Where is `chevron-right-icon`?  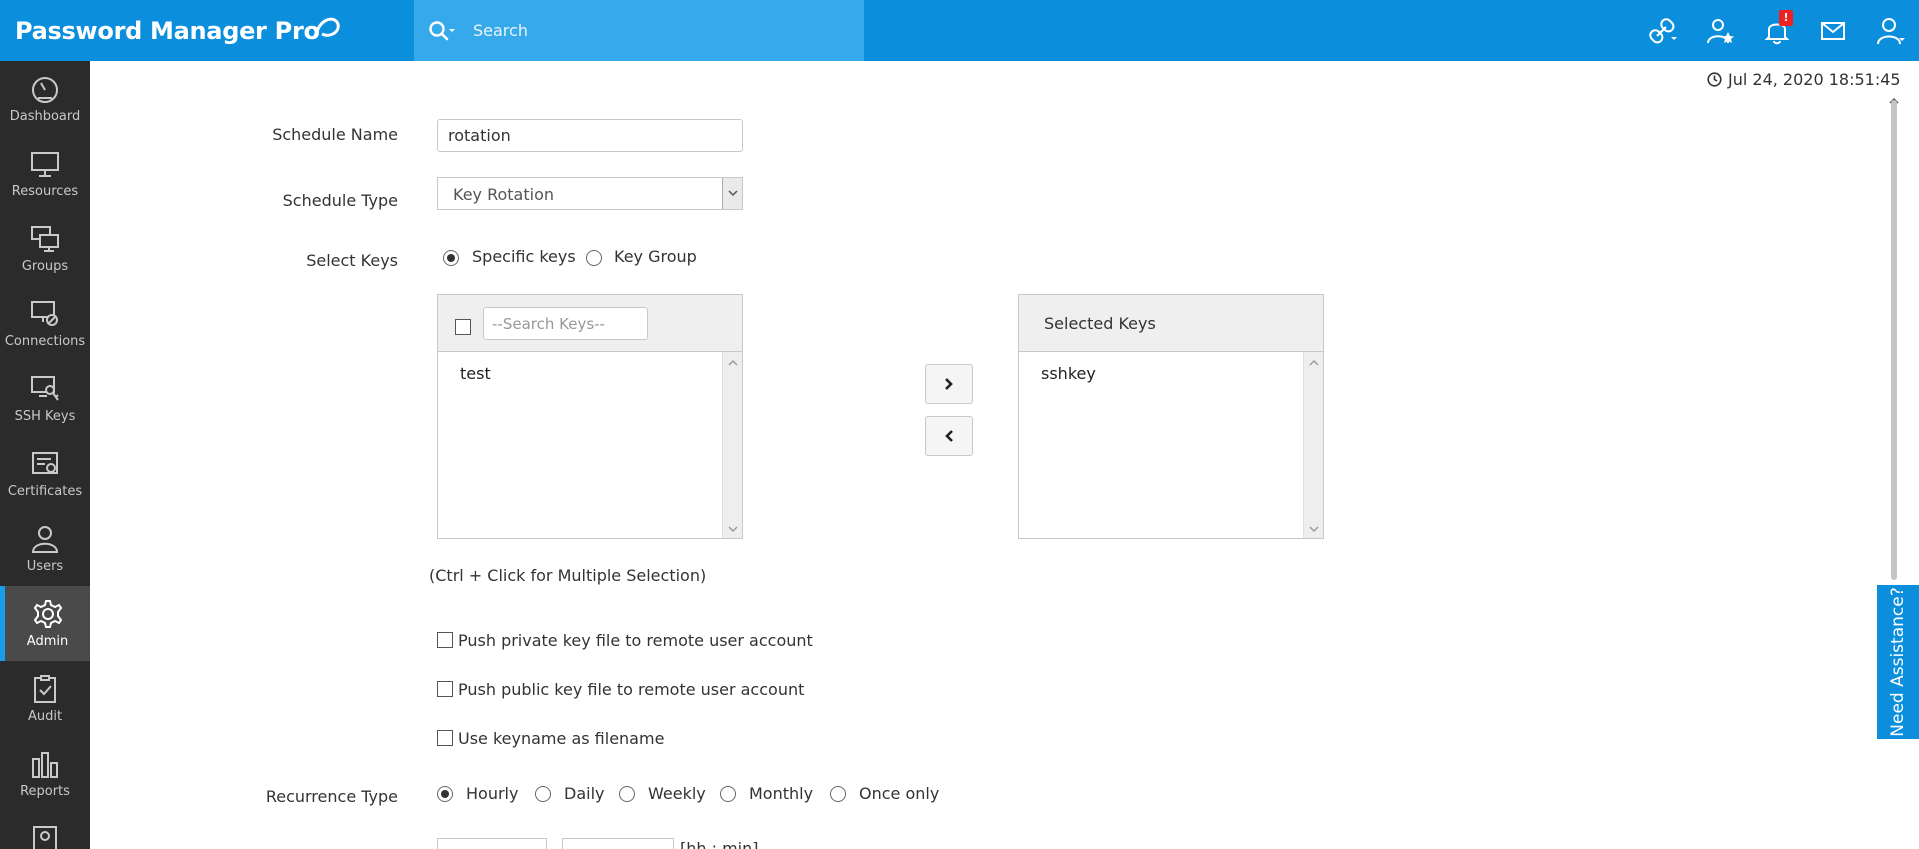
chevron-right-icon is located at coordinates (949, 384).